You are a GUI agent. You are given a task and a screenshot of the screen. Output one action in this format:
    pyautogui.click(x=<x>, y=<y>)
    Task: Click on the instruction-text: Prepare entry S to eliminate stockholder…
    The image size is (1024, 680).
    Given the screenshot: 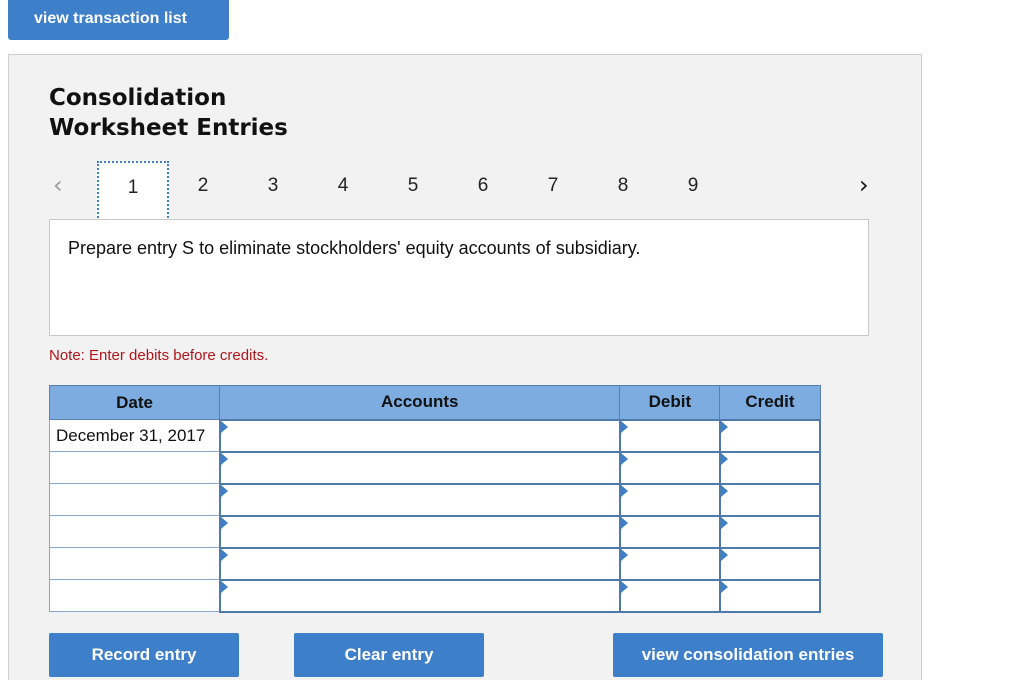 What is the action you would take?
    pyautogui.click(x=354, y=248)
    